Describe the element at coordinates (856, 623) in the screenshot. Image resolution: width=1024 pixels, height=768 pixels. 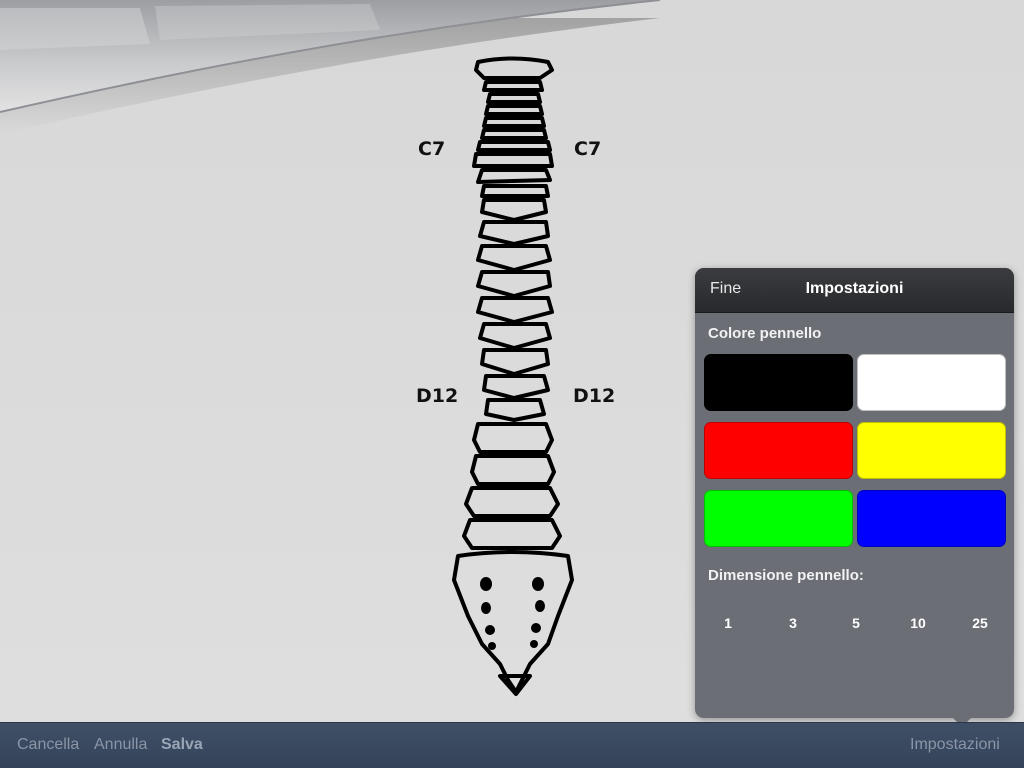
I see `brush-size-5: 5` at that location.